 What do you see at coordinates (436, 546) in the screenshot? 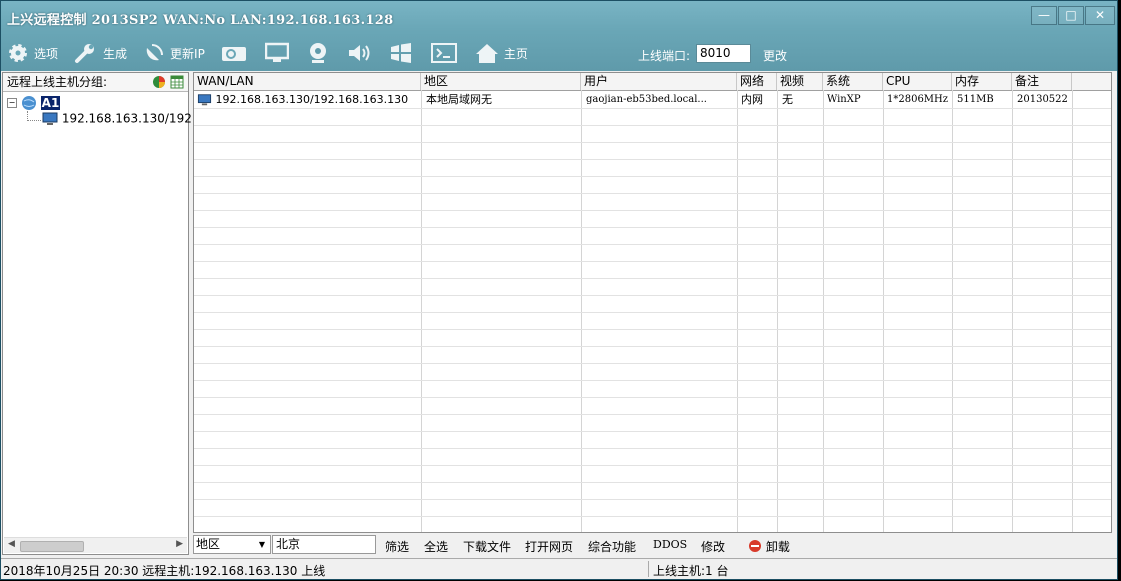
I see `select-all-button: 全选` at bounding box center [436, 546].